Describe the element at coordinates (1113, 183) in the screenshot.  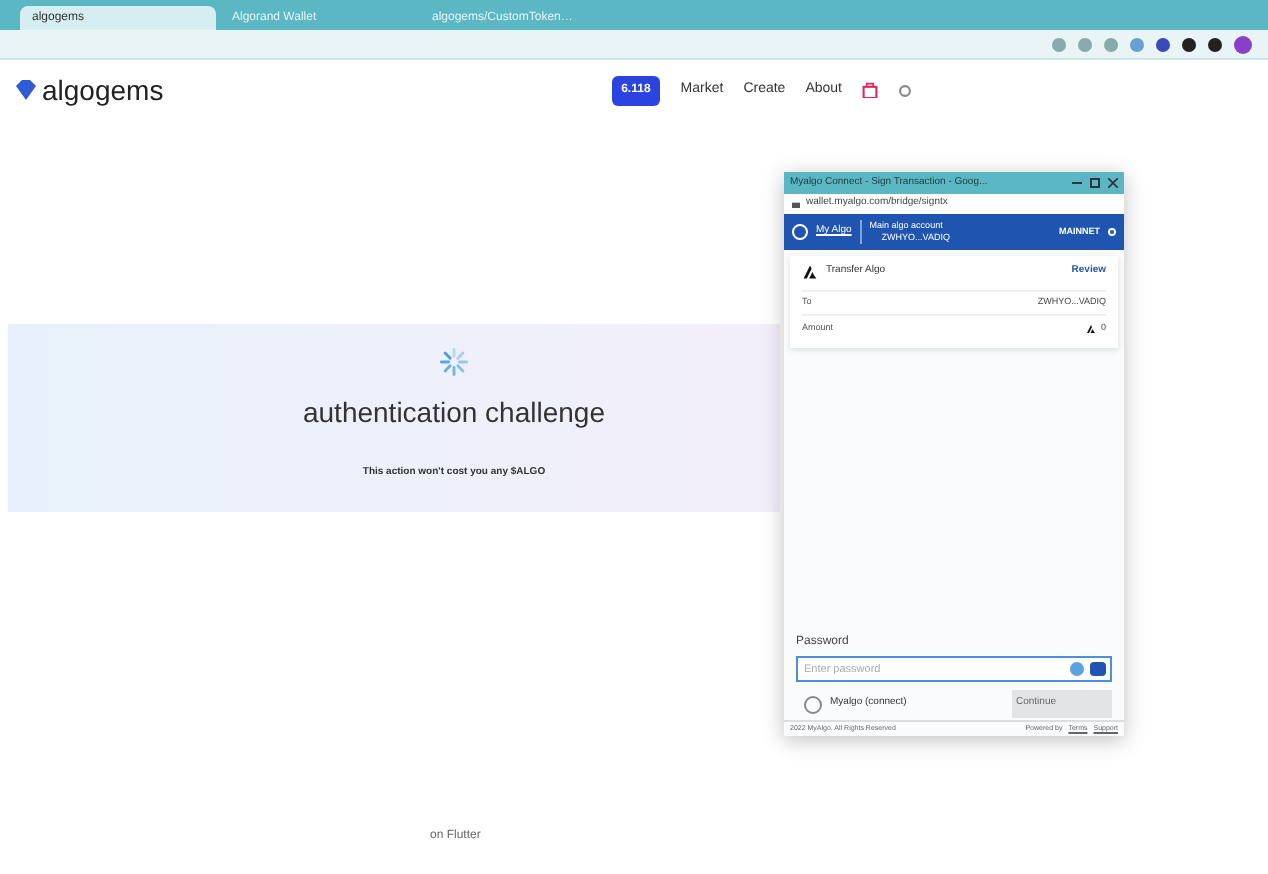
I see `close-icon` at that location.